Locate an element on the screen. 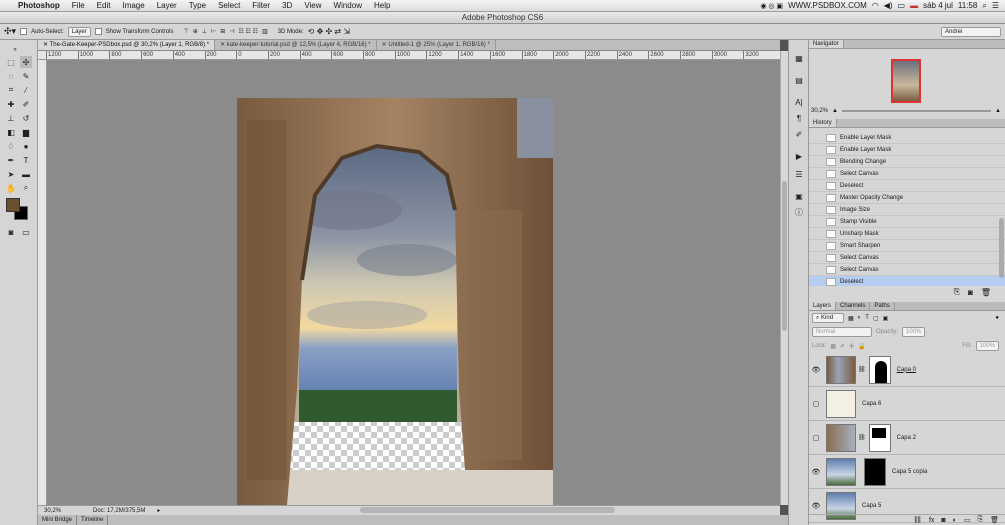  delete-layer-icon: 🗑 is located at coordinates (994, 520).